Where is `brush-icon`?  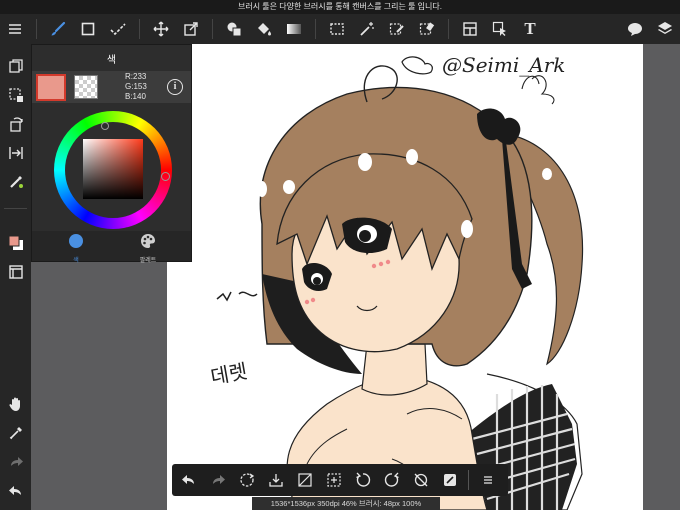
brush-icon is located at coordinates (58, 28).